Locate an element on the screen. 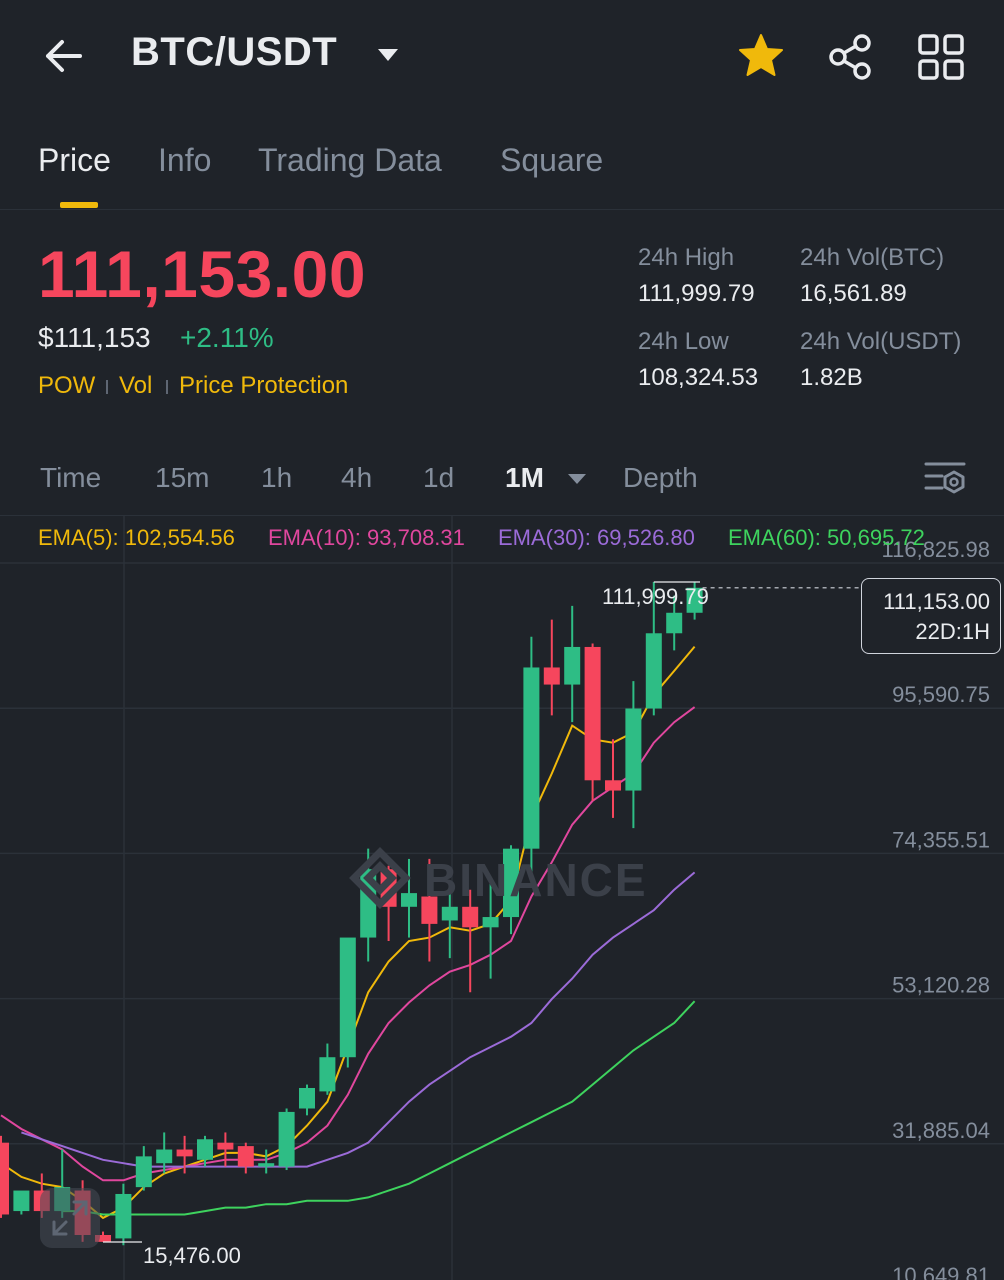 Image resolution: width=1004 pixels, height=1280 pixels. interval-4h: 4h is located at coordinates (356, 478).